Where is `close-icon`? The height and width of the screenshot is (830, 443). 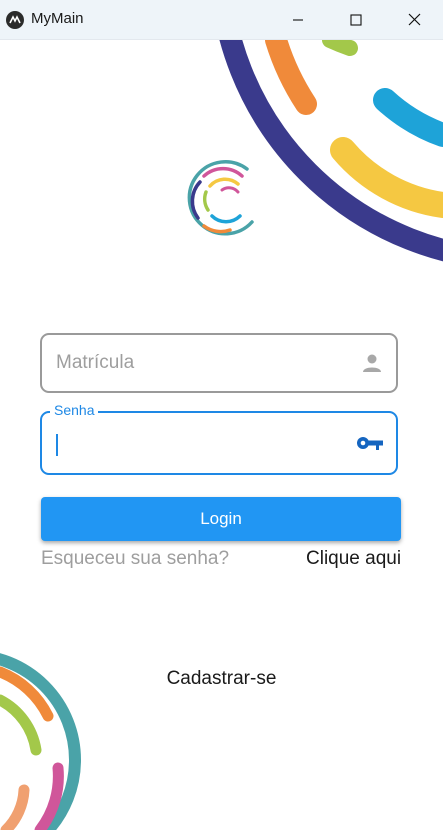 close-icon is located at coordinates (414, 19).